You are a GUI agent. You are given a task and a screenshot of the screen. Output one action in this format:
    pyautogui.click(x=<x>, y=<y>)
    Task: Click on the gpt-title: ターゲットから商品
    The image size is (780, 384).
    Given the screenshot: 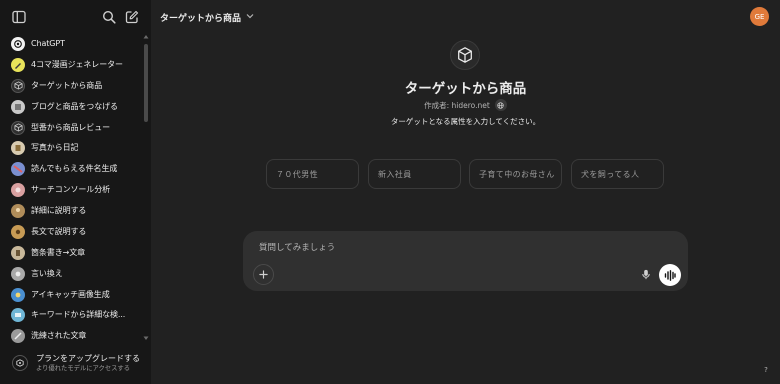 What is the action you would take?
    pyautogui.click(x=465, y=89)
    